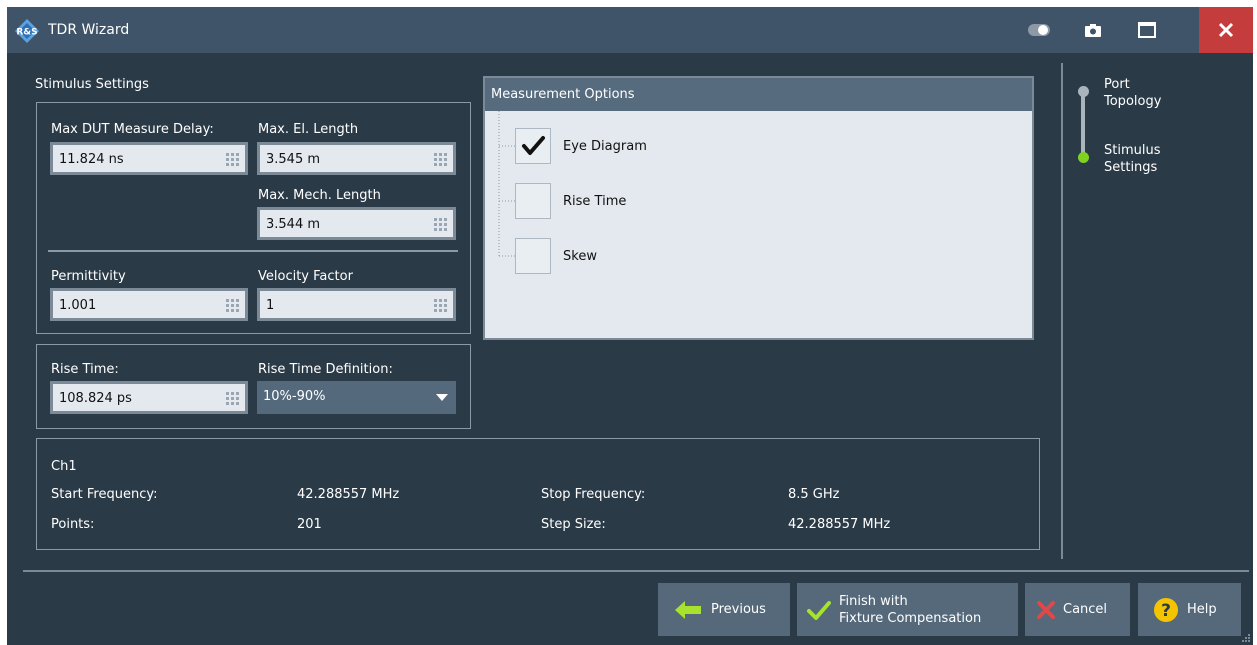 This screenshot has width=1257, height=645. Describe the element at coordinates (910, 618) in the screenshot. I see `finish-label-line2: Fixture Compensation` at that location.